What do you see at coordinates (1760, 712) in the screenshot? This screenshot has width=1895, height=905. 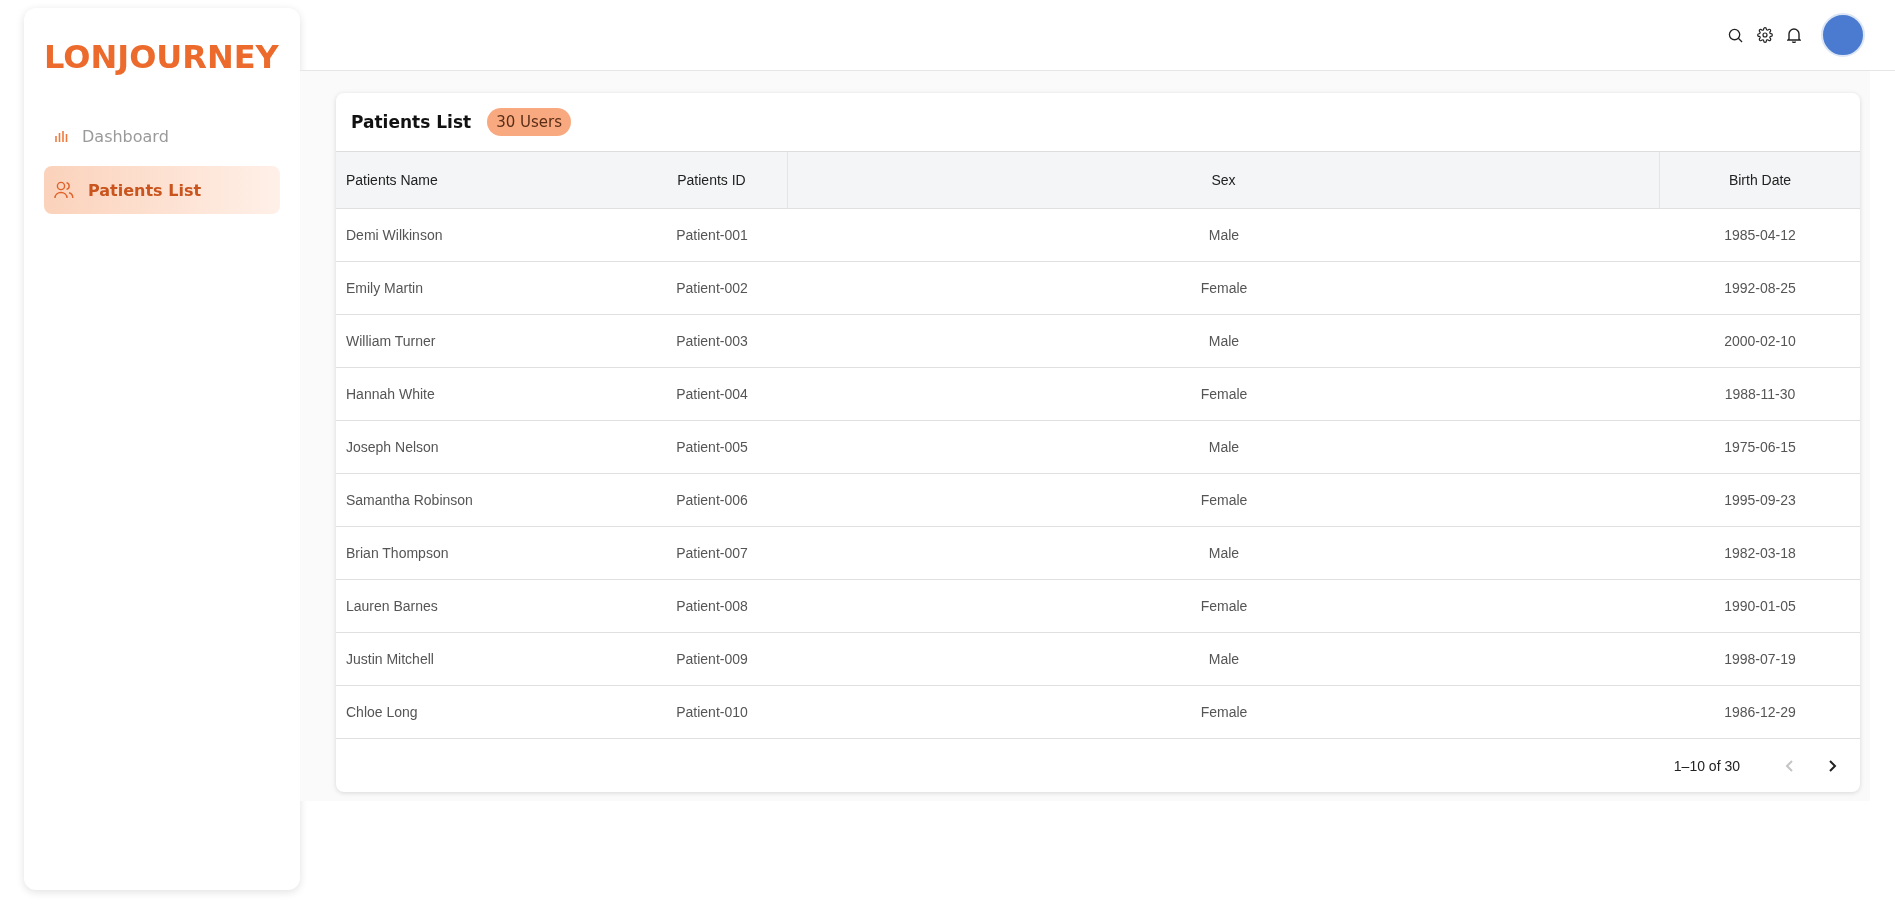 I see `table-cell: 1986-12-29` at bounding box center [1760, 712].